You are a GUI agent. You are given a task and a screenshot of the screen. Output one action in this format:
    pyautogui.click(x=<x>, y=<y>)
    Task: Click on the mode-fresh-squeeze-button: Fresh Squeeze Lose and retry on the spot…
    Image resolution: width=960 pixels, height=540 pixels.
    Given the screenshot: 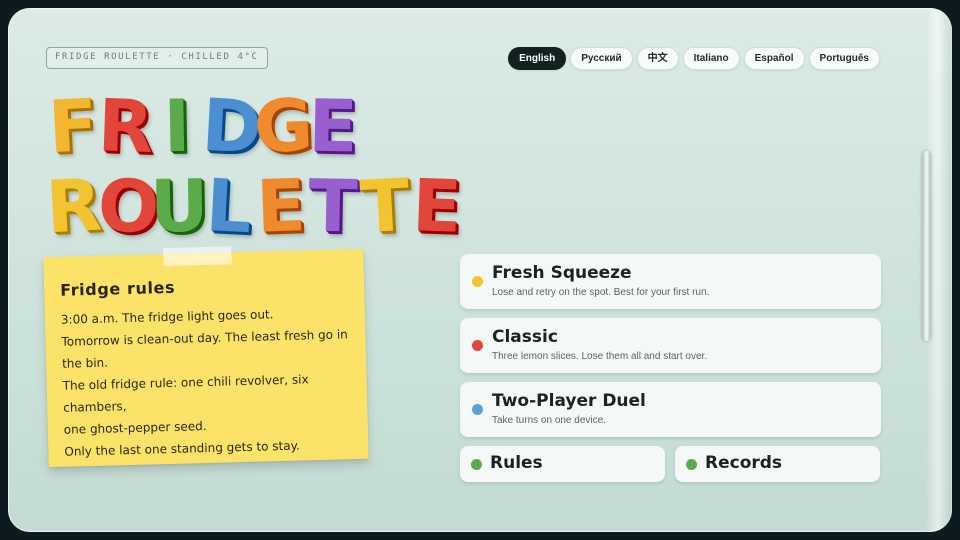 What is the action you would take?
    pyautogui.click(x=670, y=281)
    